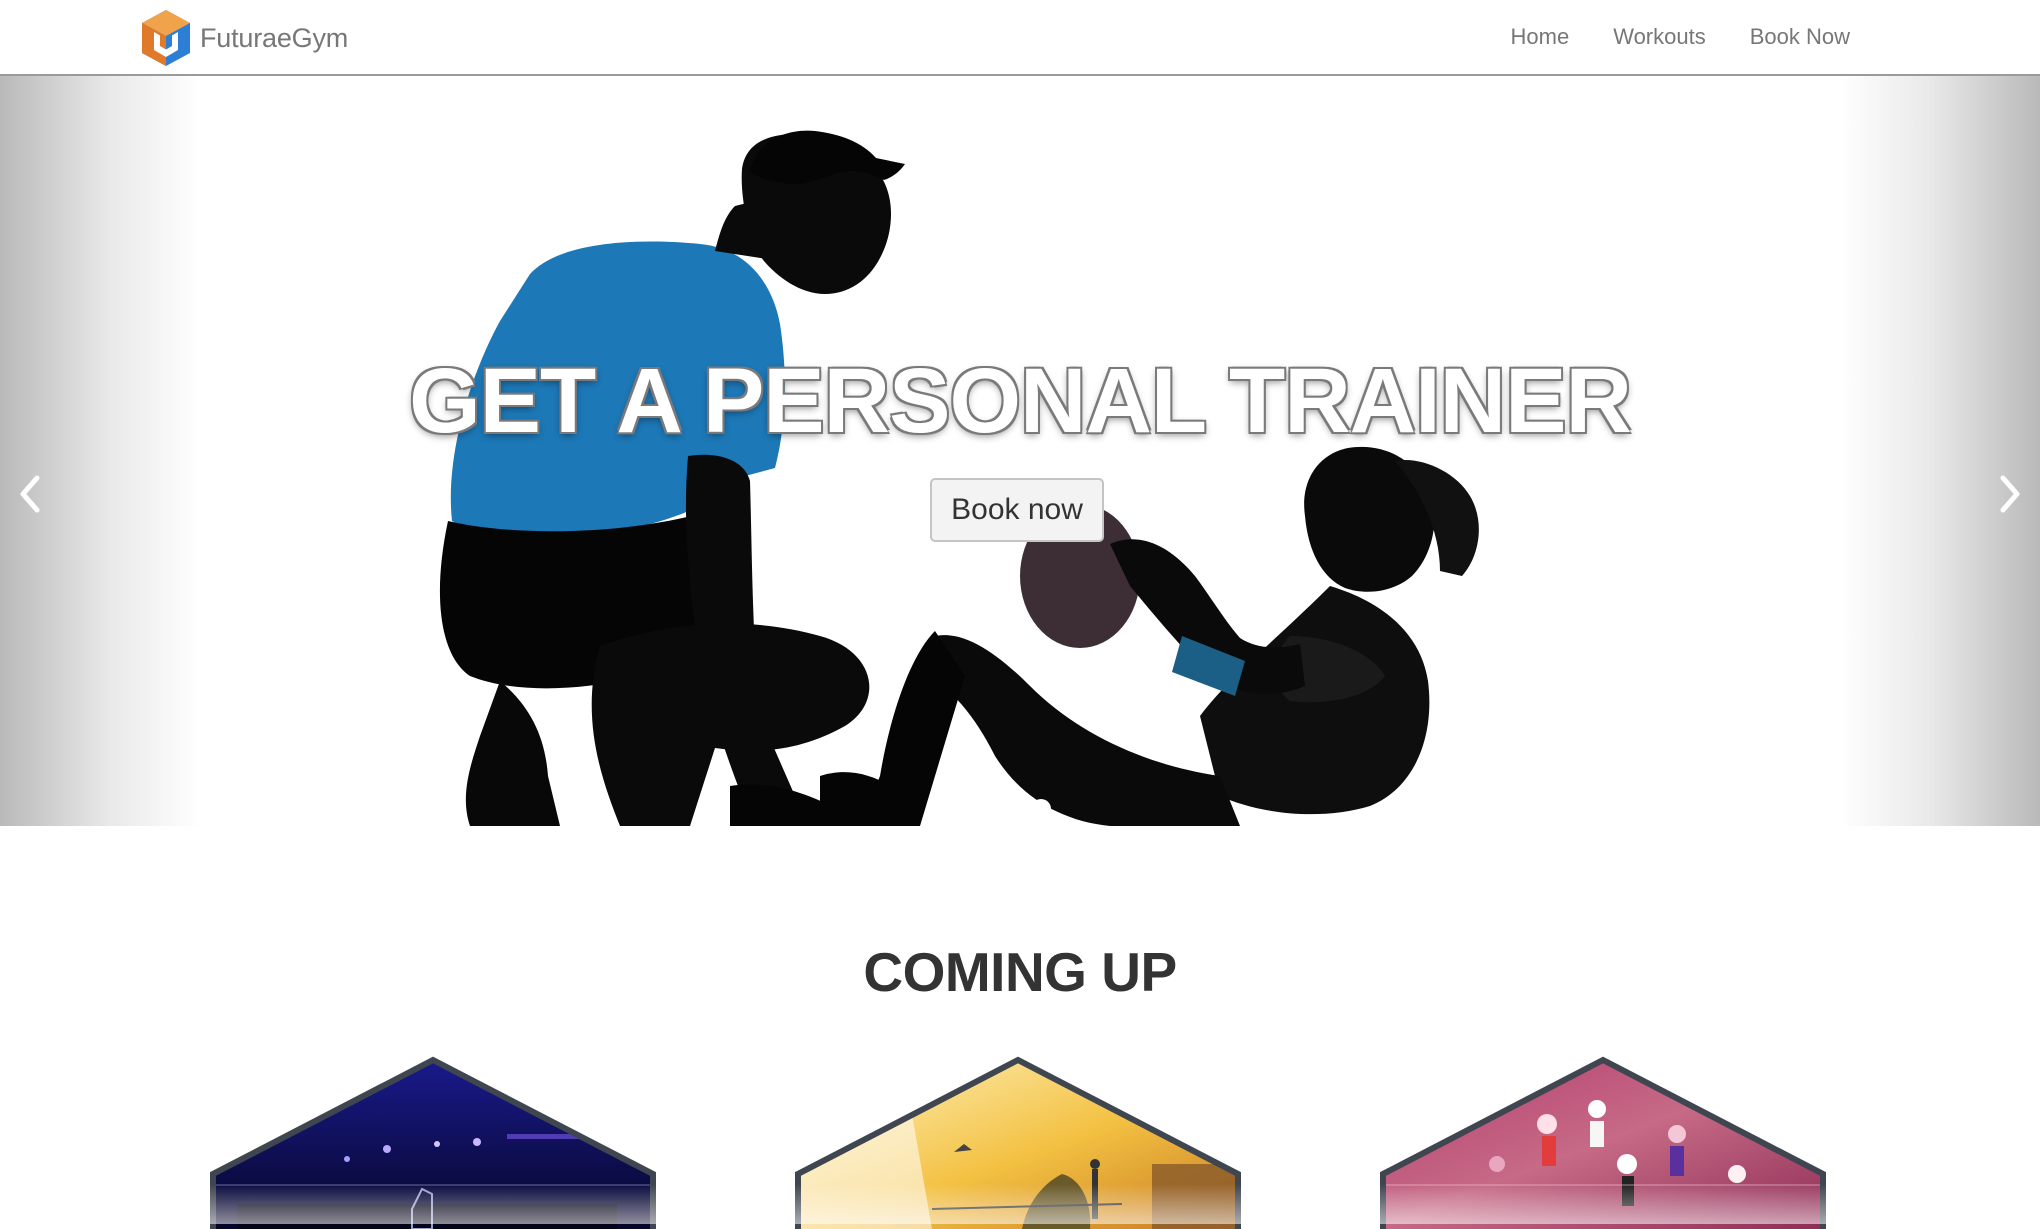 The image size is (2040, 1229). Describe the element at coordinates (1020, 972) in the screenshot. I see `section-title: COMING UP` at that location.